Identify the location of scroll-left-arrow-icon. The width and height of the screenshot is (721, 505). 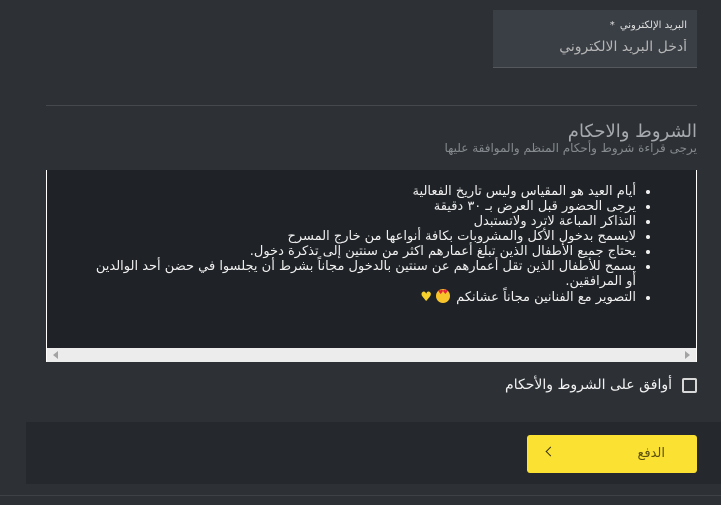
(55, 355).